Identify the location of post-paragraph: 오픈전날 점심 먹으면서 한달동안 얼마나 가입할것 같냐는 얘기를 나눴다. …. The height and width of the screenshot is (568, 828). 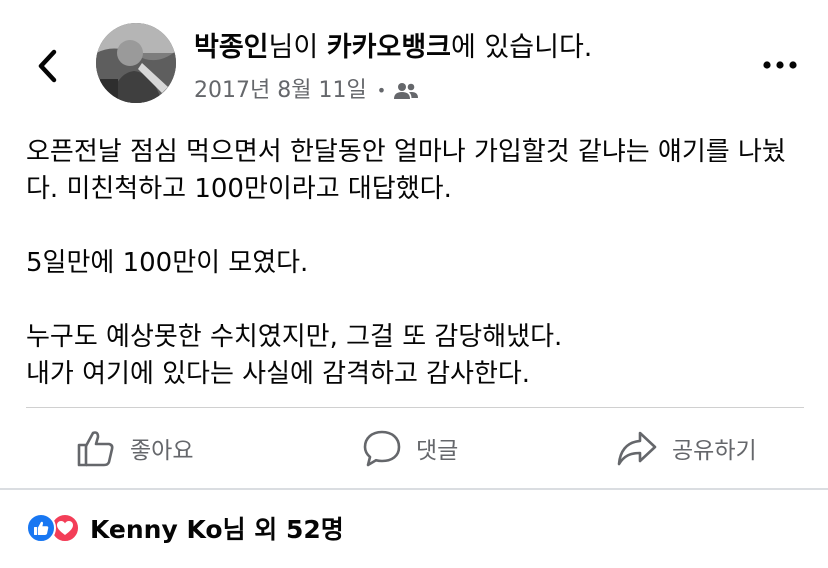
(406, 170).